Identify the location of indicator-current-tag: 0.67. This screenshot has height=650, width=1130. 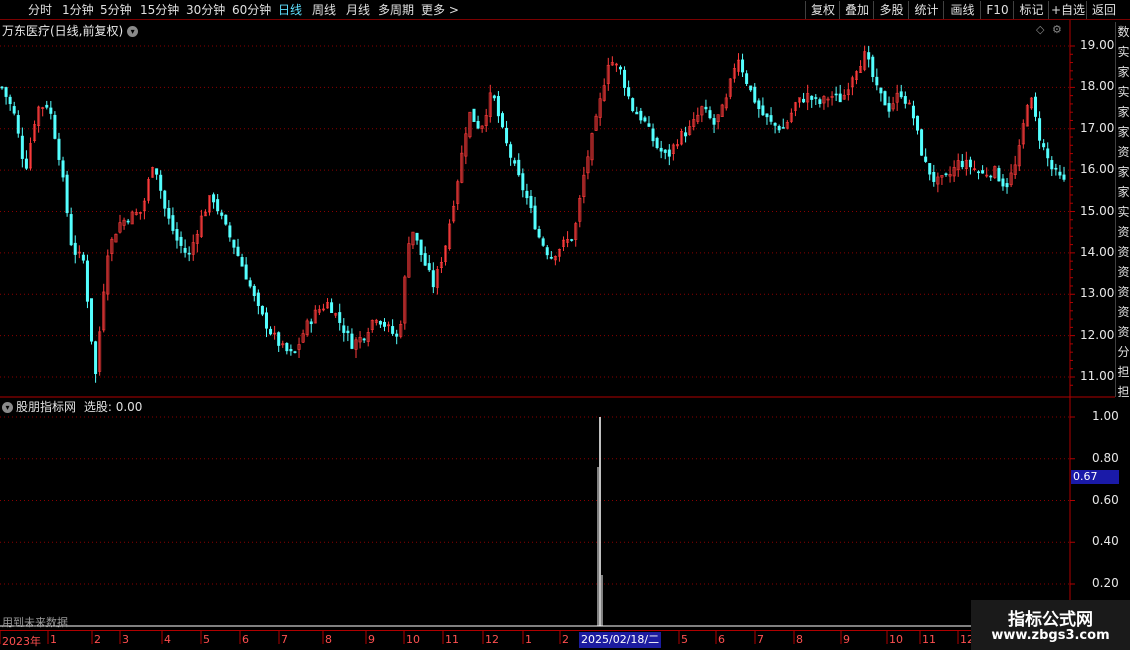
(1095, 477).